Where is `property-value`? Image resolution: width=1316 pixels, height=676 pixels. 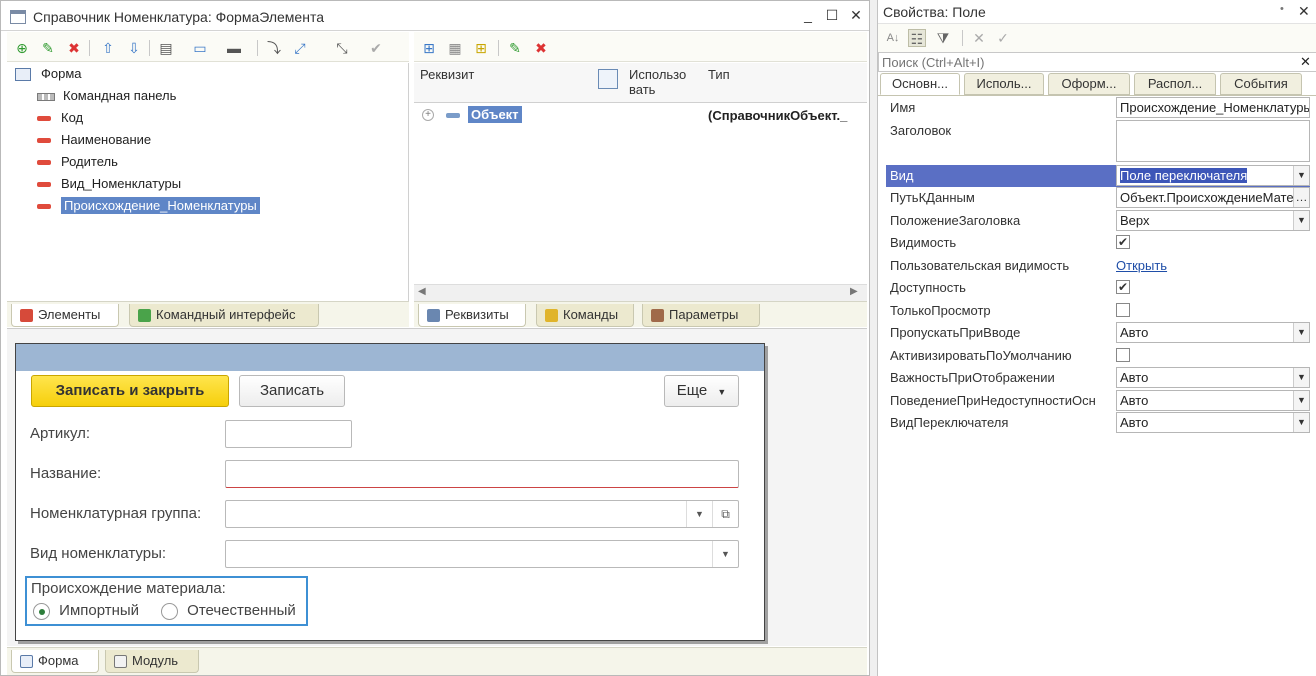 property-value is located at coordinates (1213, 140).